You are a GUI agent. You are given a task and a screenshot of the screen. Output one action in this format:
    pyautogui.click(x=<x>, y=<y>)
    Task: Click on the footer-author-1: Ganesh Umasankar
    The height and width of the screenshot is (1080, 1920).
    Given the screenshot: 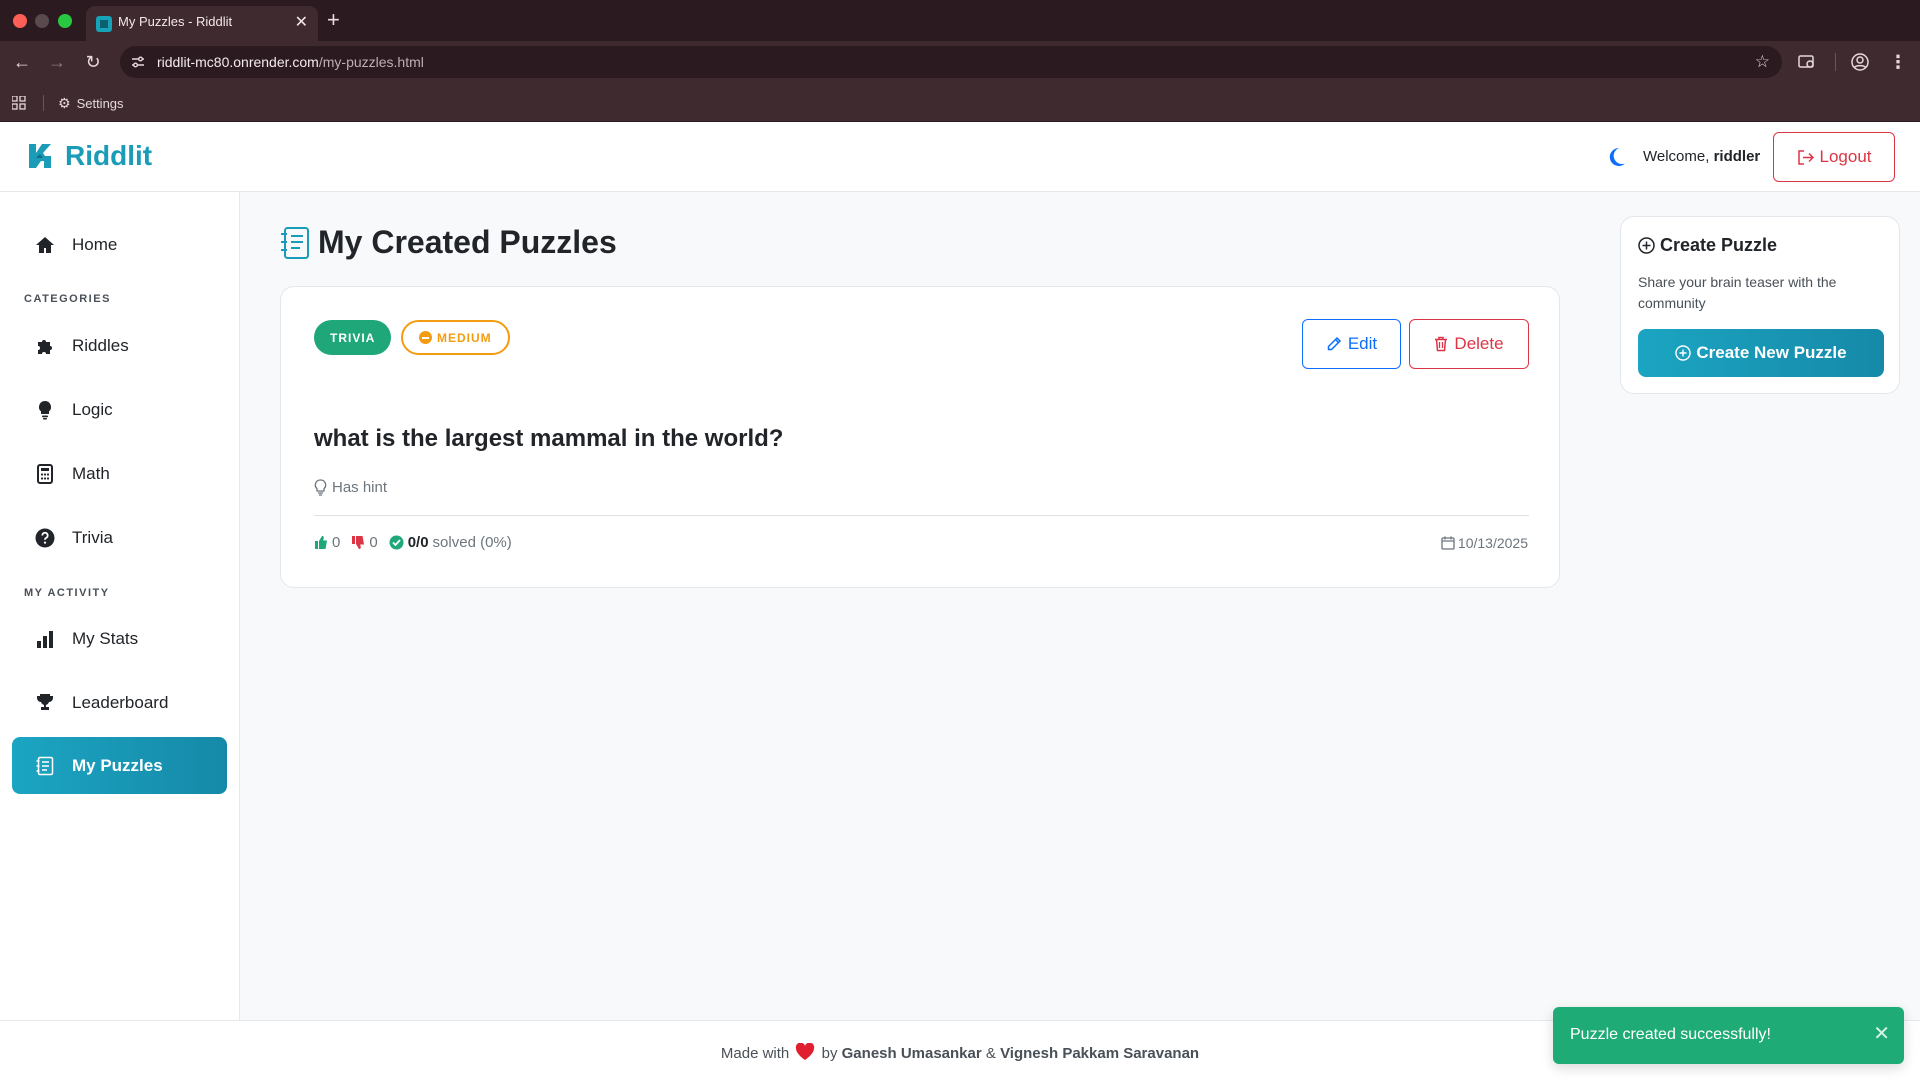 What is the action you would take?
    pyautogui.click(x=911, y=1053)
    